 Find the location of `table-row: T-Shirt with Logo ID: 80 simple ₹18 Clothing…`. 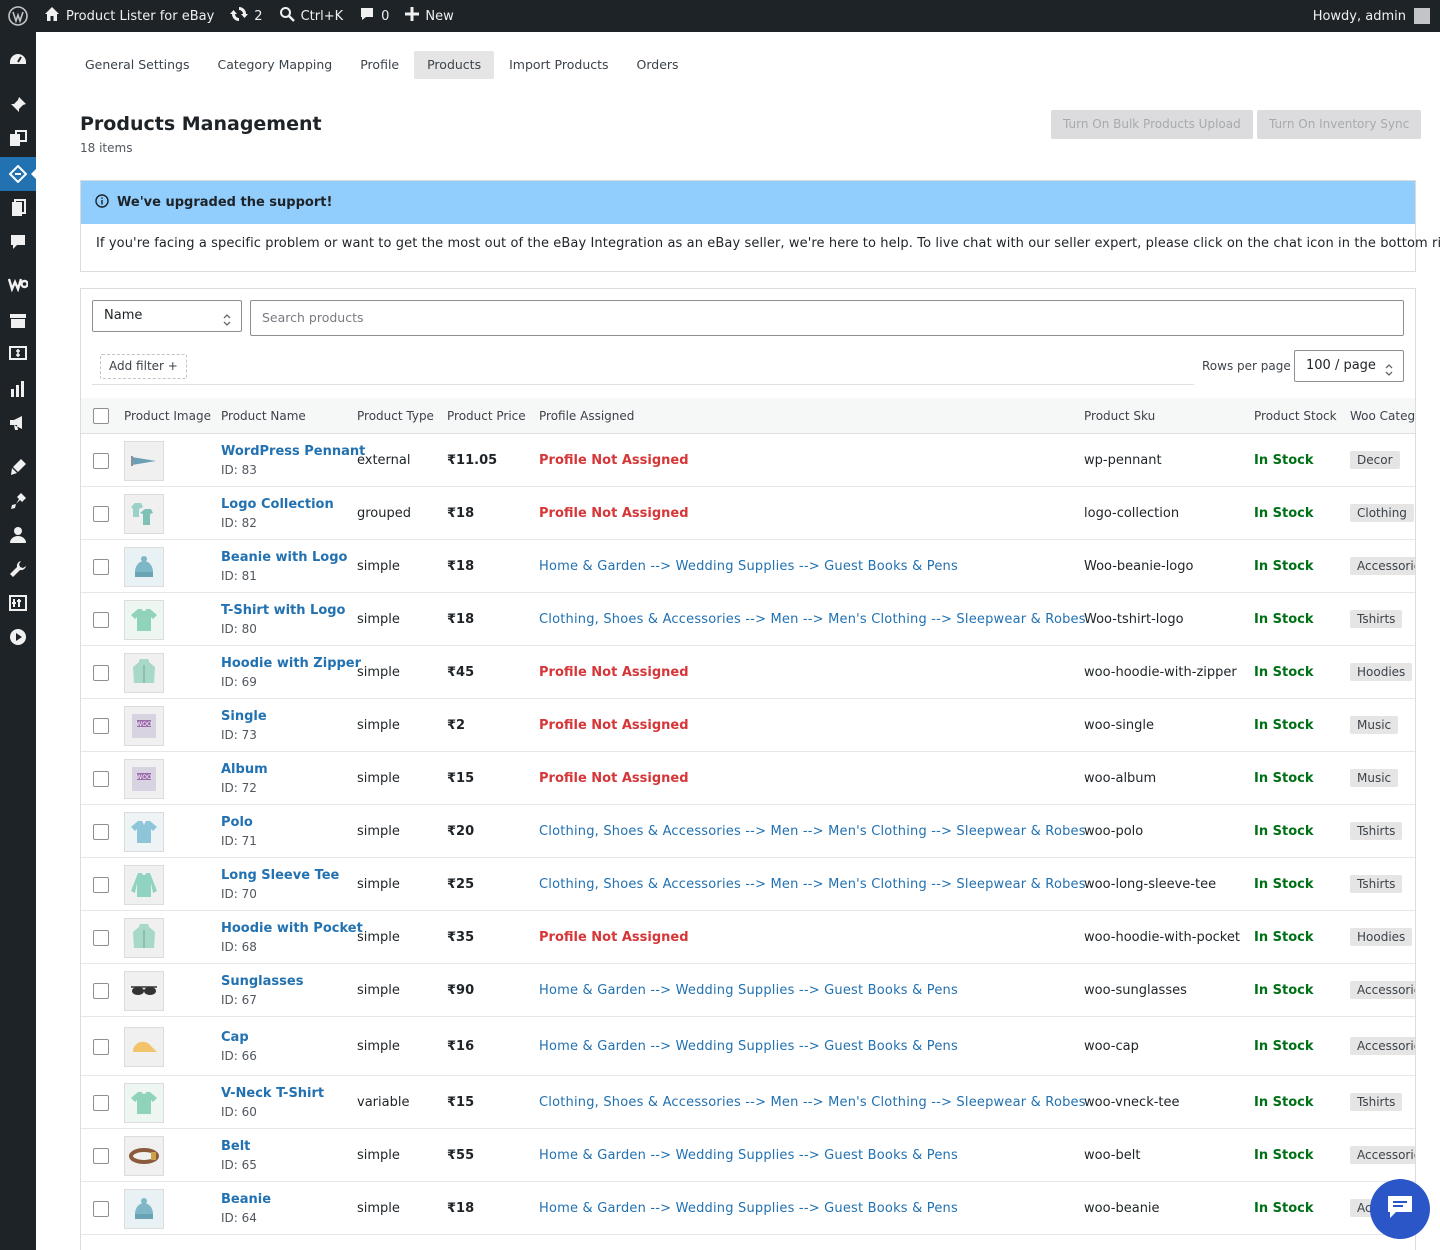

table-row: T-Shirt with Logo ID: 80 simple ₹18 Clothing… is located at coordinates (748, 619).